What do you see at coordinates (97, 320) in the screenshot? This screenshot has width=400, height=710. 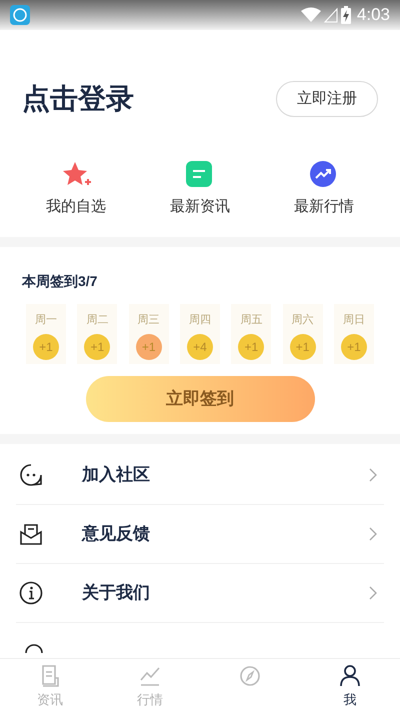 I see `day-label: 周二` at bounding box center [97, 320].